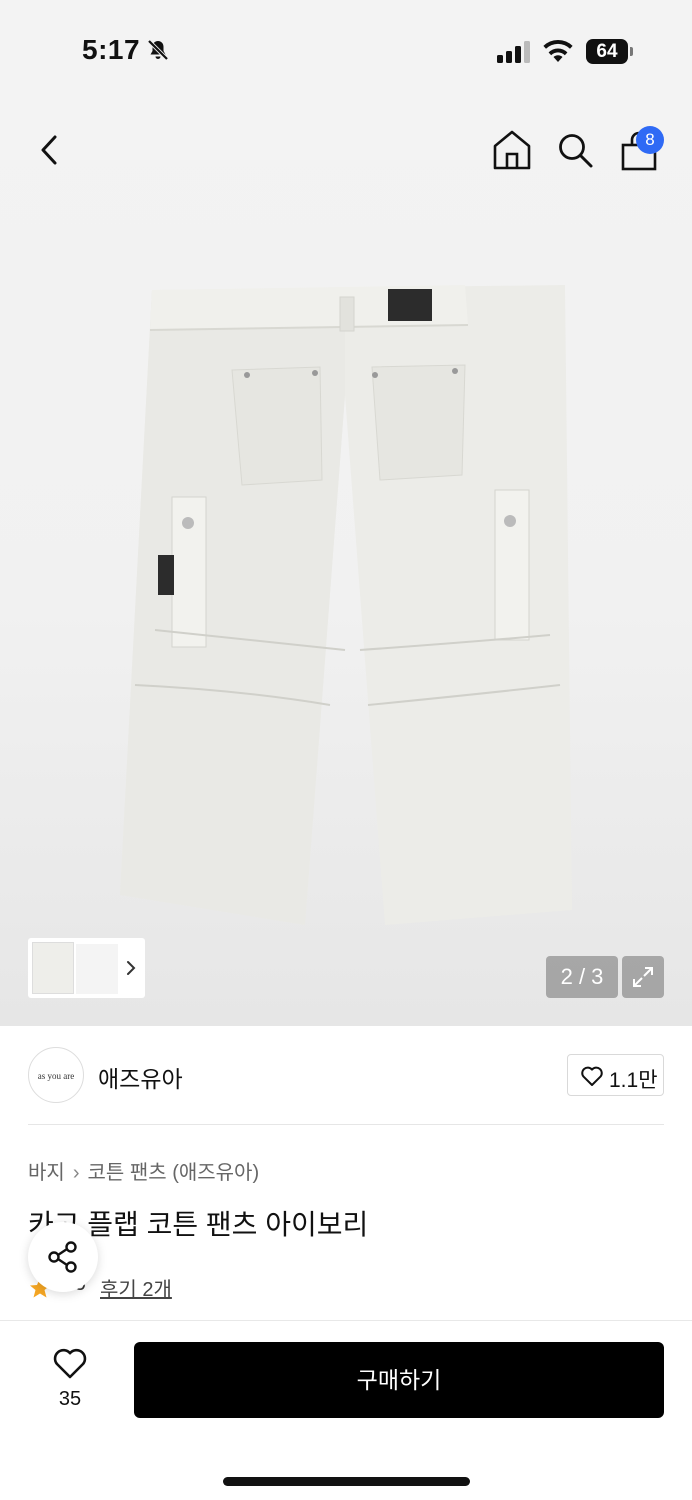 This screenshot has width=692, height=1500. I want to click on cellular-signal-icon, so click(513, 52).